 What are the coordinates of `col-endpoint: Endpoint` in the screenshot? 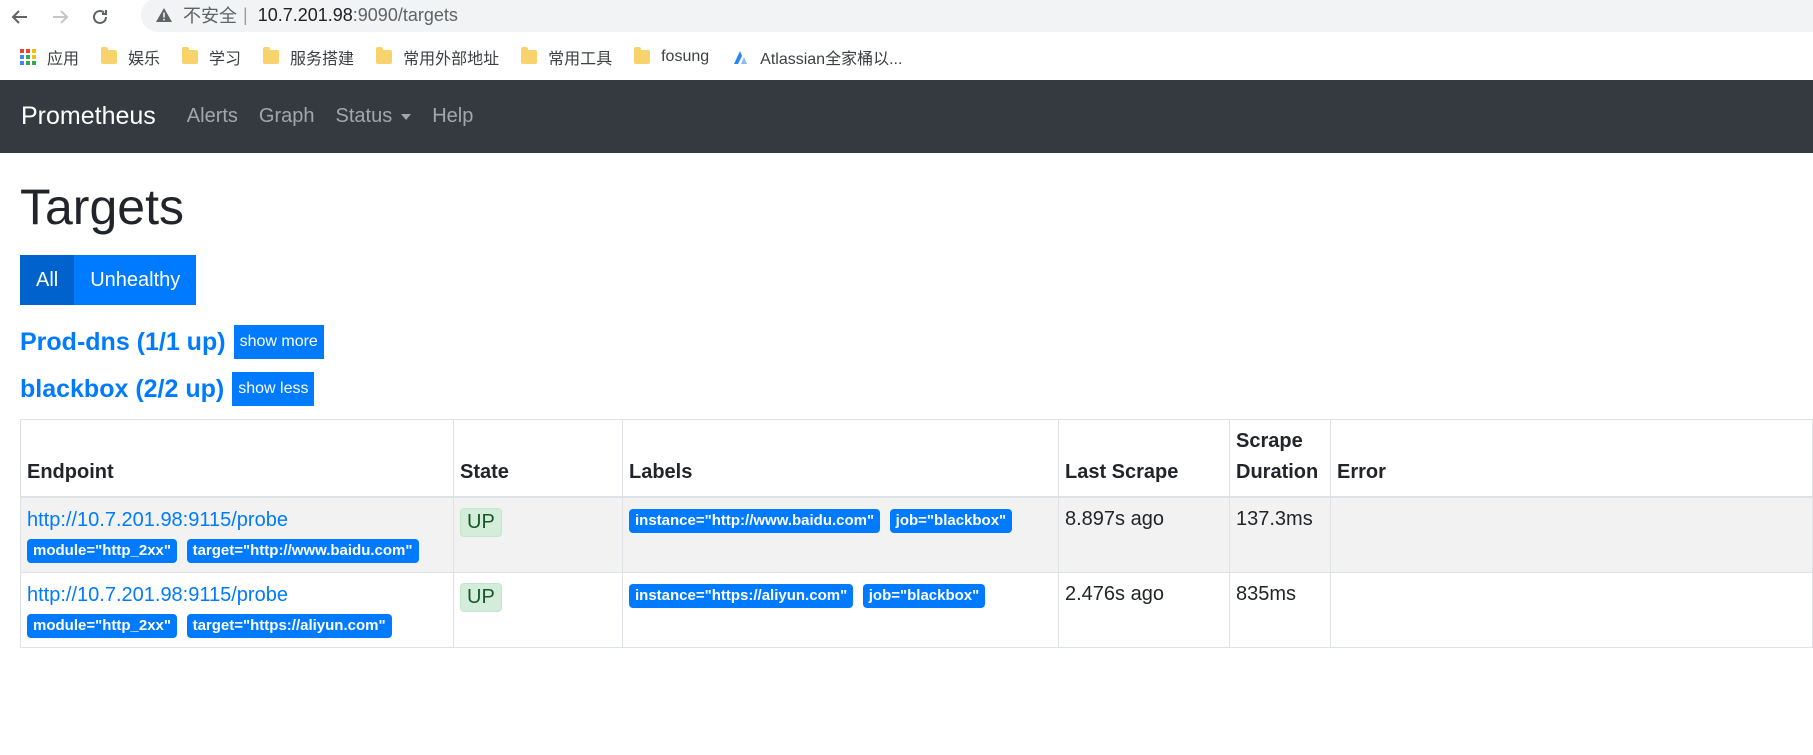 It's located at (237, 458).